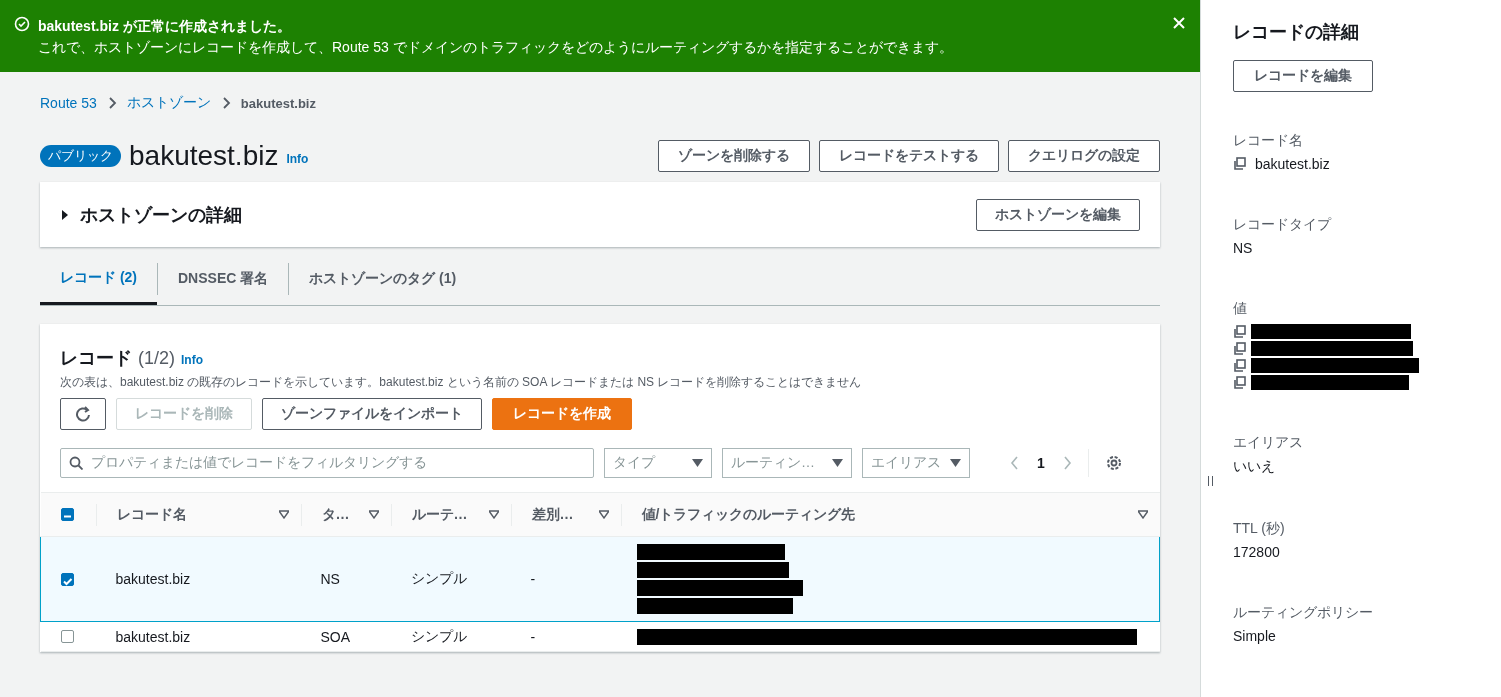  Describe the element at coordinates (98, 279) in the screenshot. I see `tab: レコード (2)` at that location.